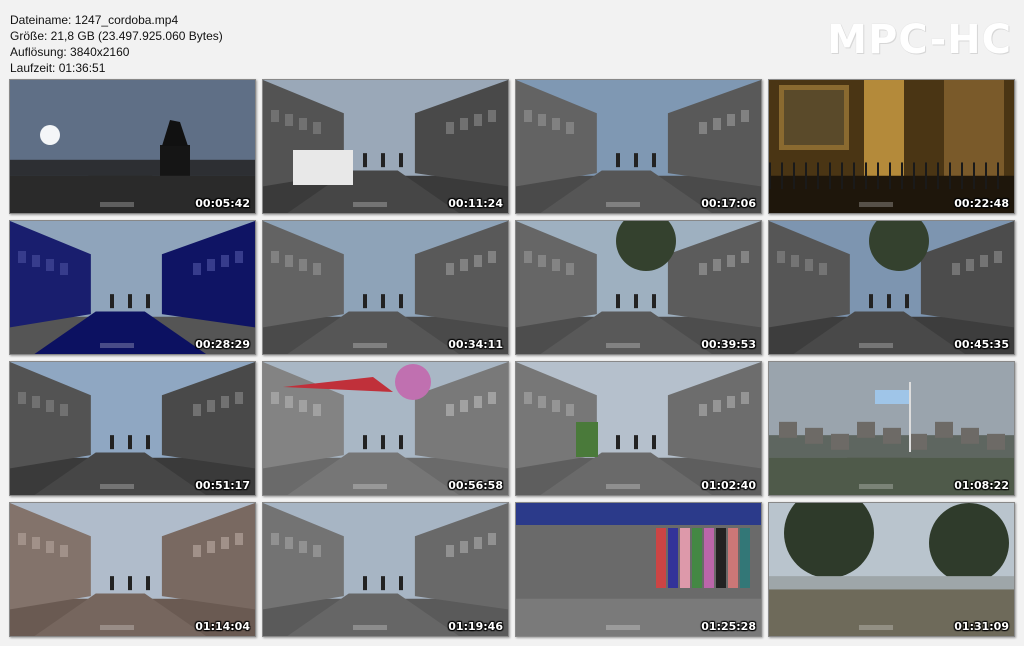 The image size is (1024, 646). What do you see at coordinates (892, 397) in the screenshot?
I see `flag` at bounding box center [892, 397].